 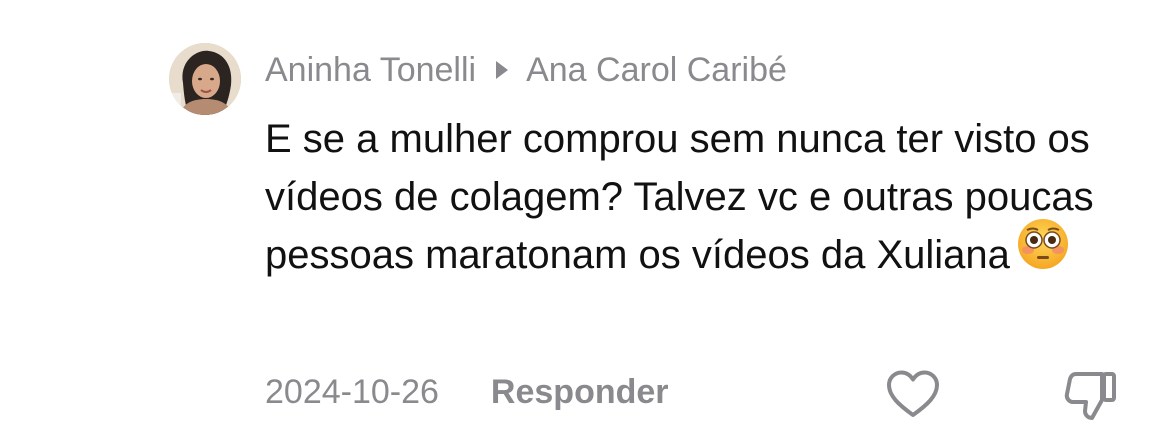 I want to click on avatar, so click(x=205, y=79).